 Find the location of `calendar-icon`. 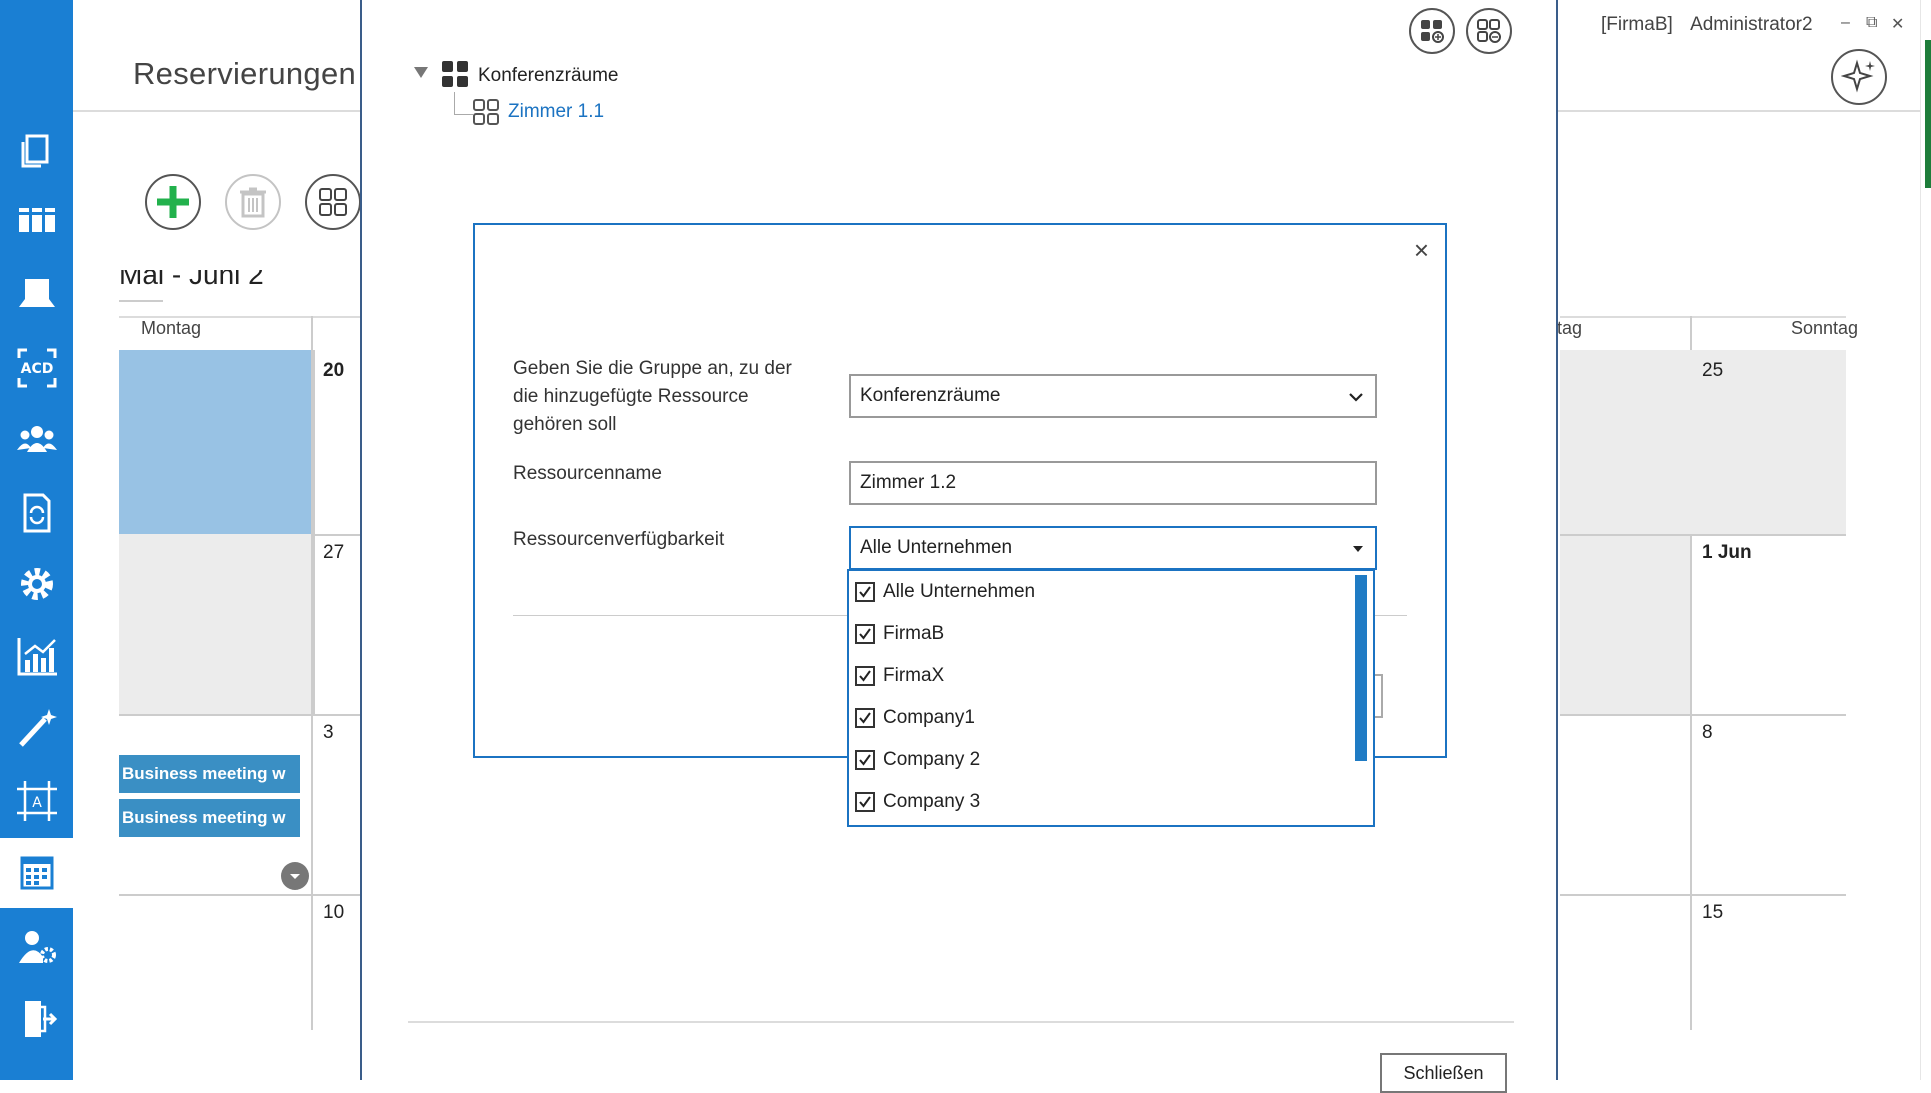

calendar-icon is located at coordinates (36, 873).